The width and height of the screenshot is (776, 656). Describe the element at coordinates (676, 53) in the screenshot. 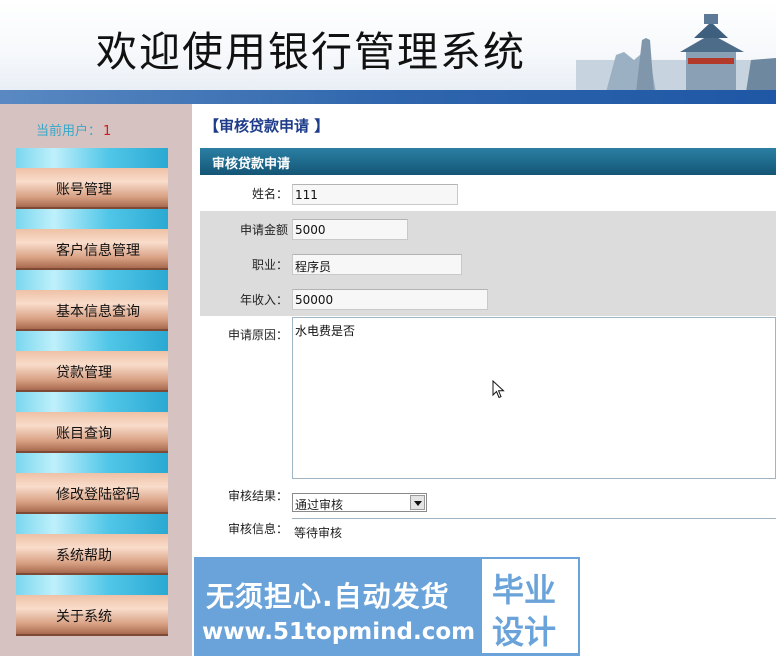

I see `banner-landmark-image` at that location.